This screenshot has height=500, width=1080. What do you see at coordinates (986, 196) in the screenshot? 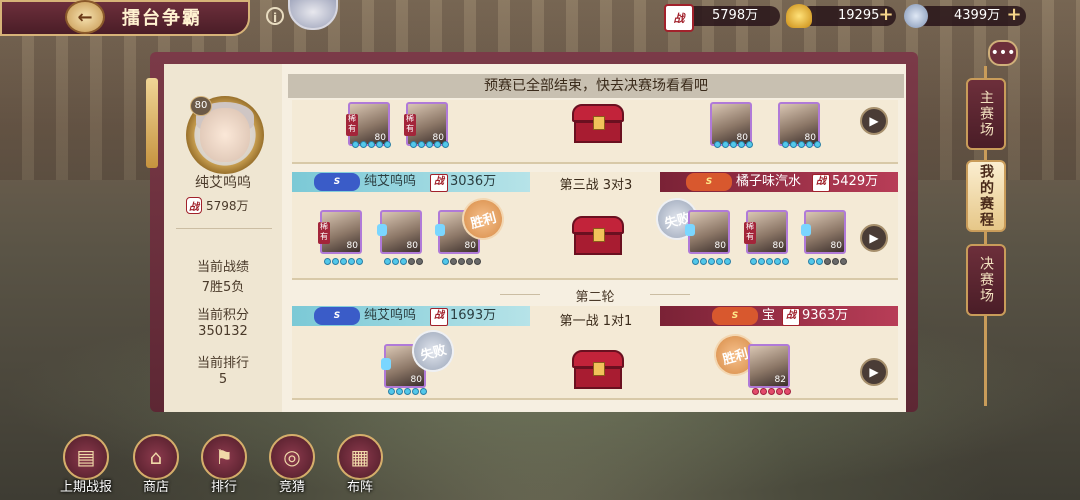
I see `tab-my-schedule: 我的赛程` at bounding box center [986, 196].